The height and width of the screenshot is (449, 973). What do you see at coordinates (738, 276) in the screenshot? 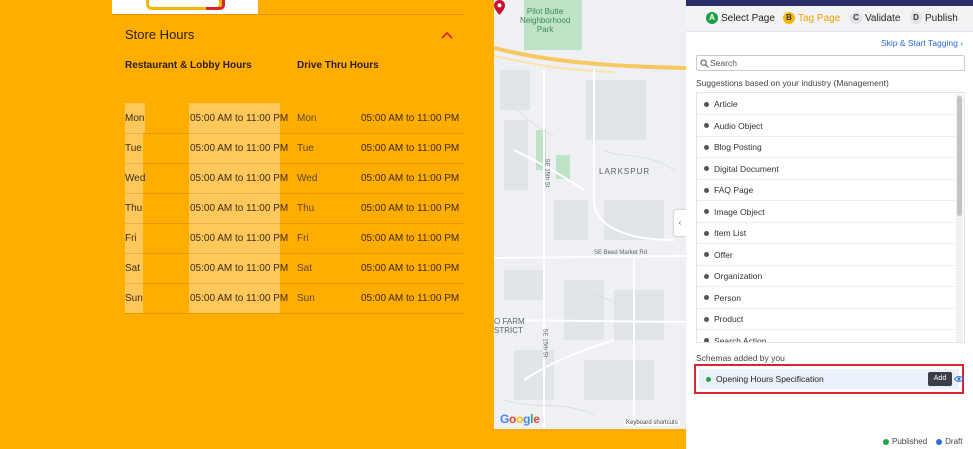
I see `schema-suggestion-label: Organization` at bounding box center [738, 276].